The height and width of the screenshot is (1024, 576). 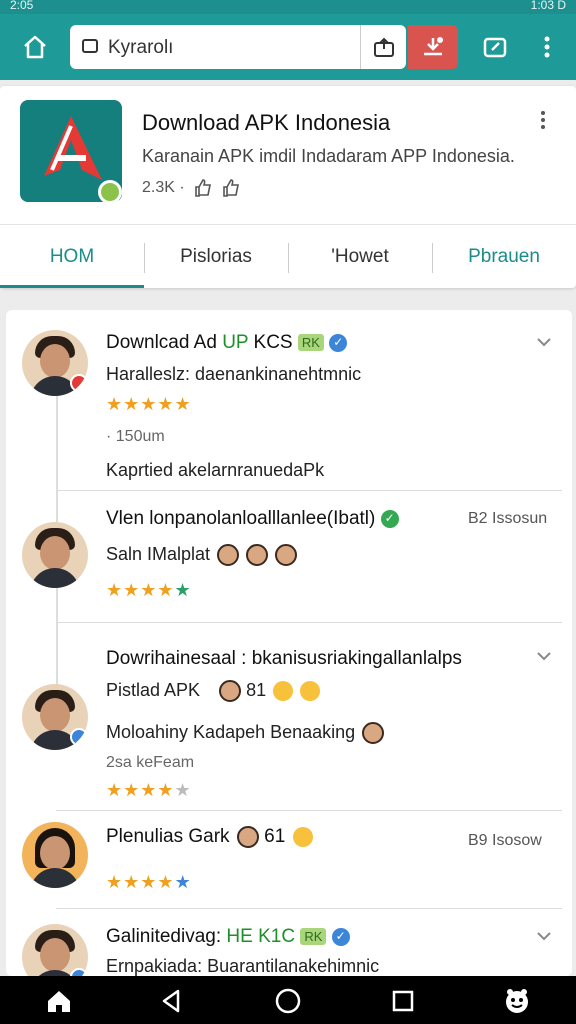 I want to click on tab-stories: Pislorias, so click(x=216, y=256).